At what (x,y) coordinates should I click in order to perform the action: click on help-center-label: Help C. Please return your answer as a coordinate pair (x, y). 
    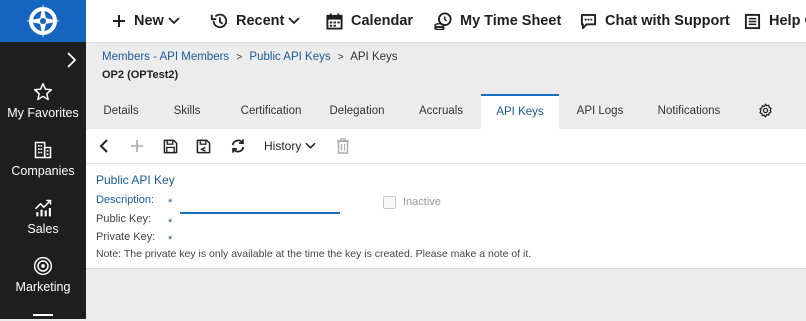
    Looking at the image, I should click on (787, 21).